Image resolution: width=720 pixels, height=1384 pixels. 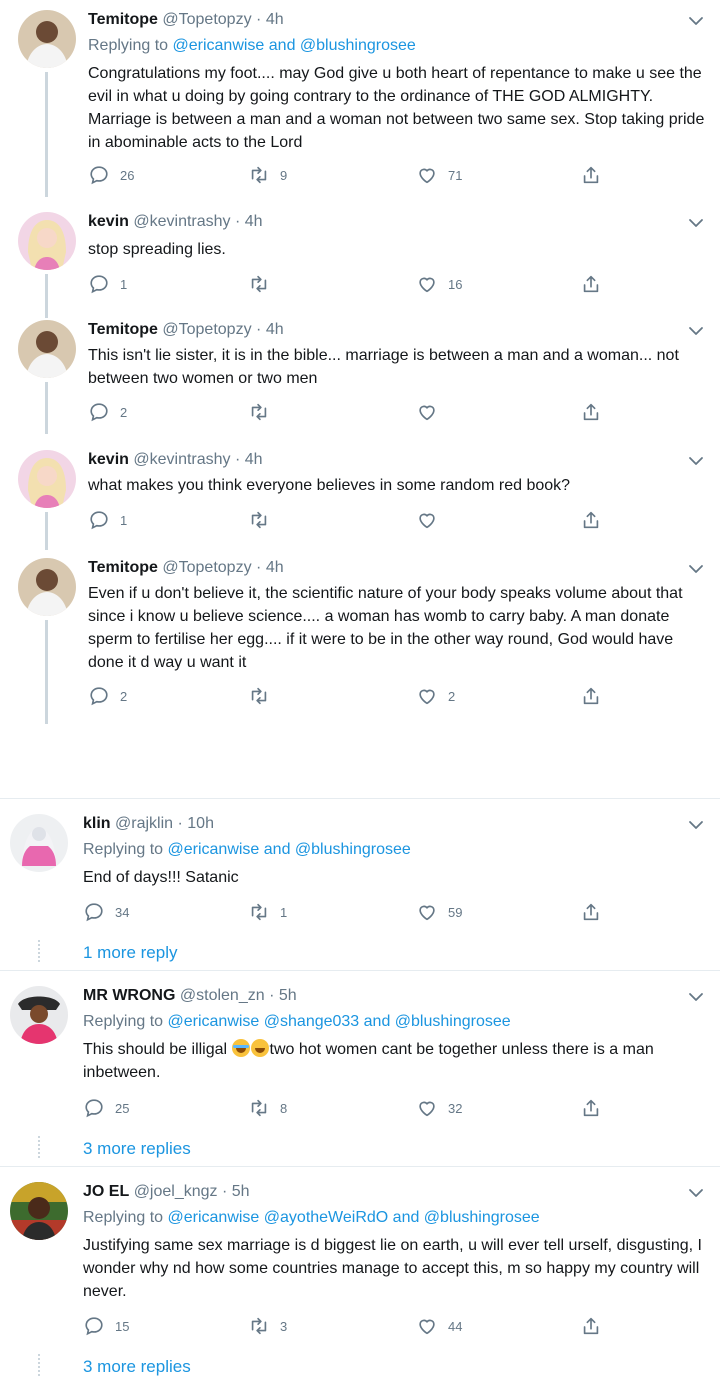 I want to click on tweet-actions: 2 2, so click(x=348, y=696).